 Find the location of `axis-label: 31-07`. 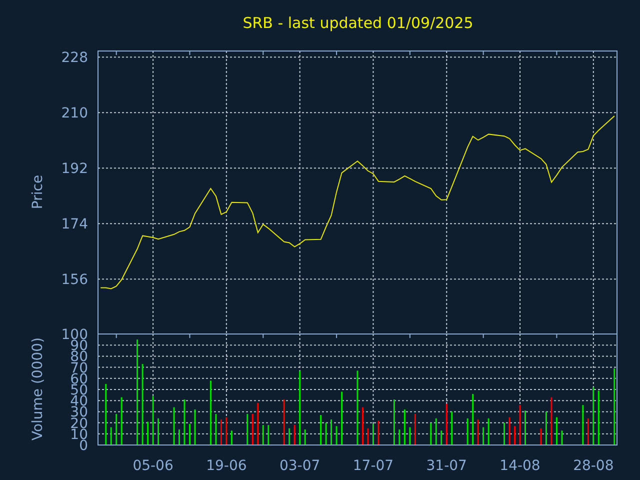

axis-label: 31-07 is located at coordinates (446, 466).